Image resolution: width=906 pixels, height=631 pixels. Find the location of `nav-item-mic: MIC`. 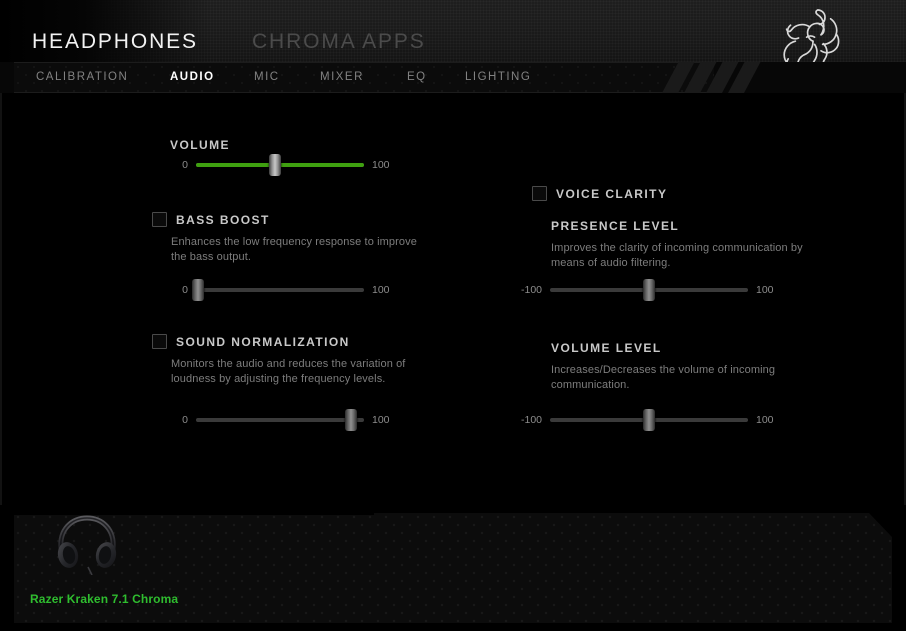

nav-item-mic: MIC is located at coordinates (267, 77).